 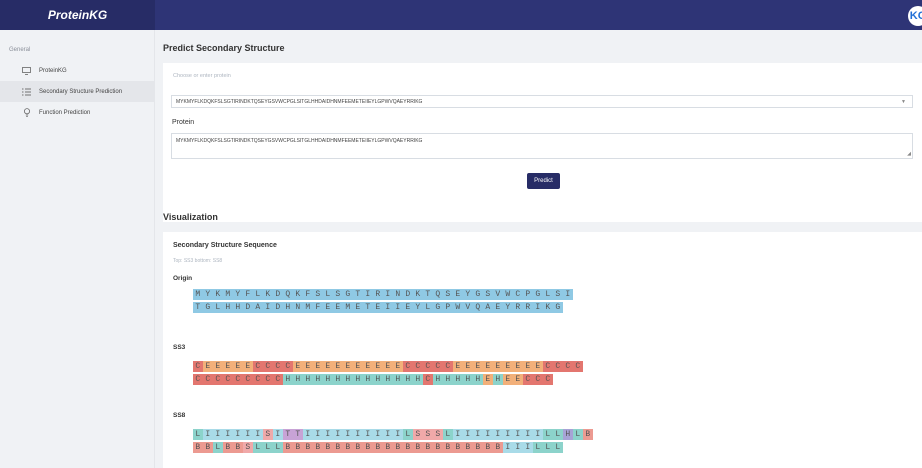 What do you see at coordinates (398, 294) in the screenshot?
I see `origin-residue: N` at bounding box center [398, 294].